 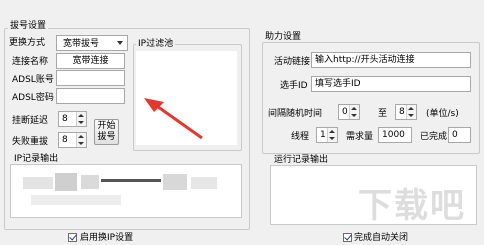 I want to click on adsl-password-field, so click(x=90, y=96).